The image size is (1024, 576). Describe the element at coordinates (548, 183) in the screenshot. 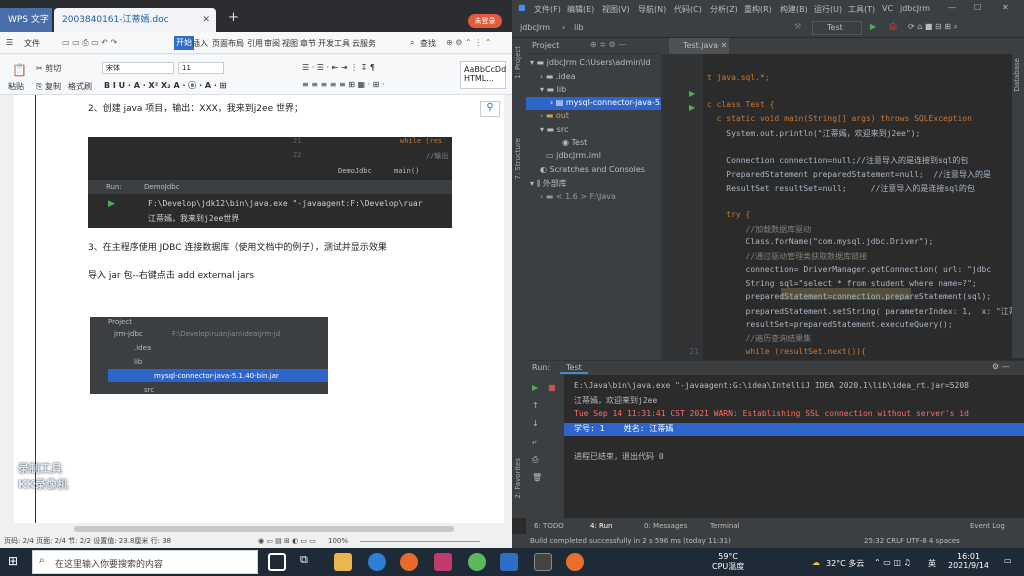

I see `tree-item: ▾ ⫼ 外部库` at that location.